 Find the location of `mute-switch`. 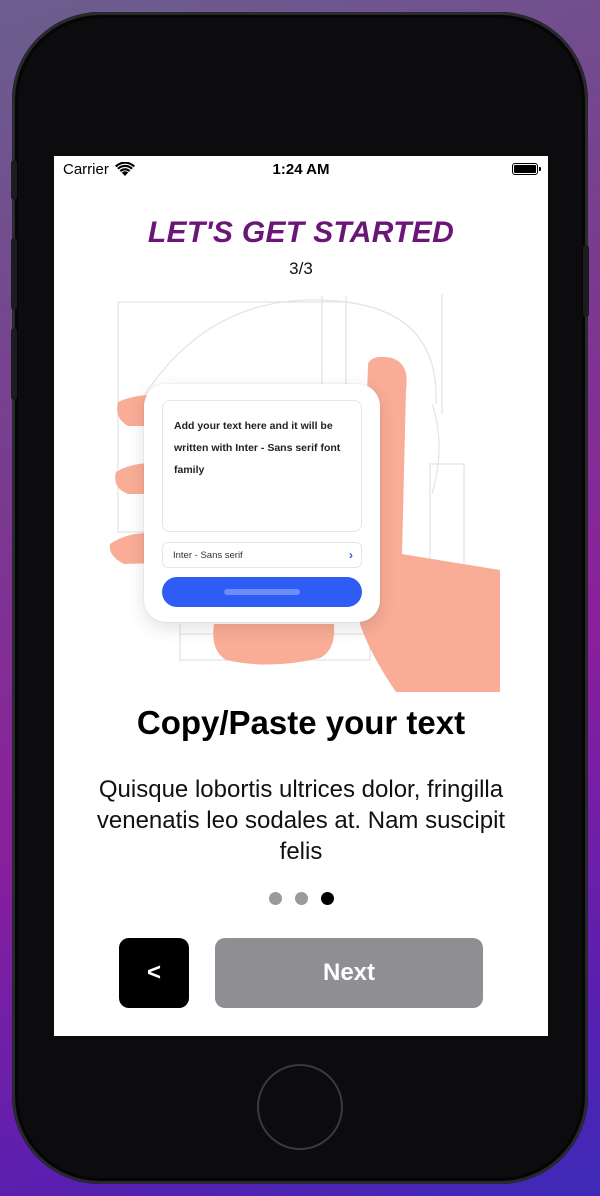

mute-switch is located at coordinates (14, 180).